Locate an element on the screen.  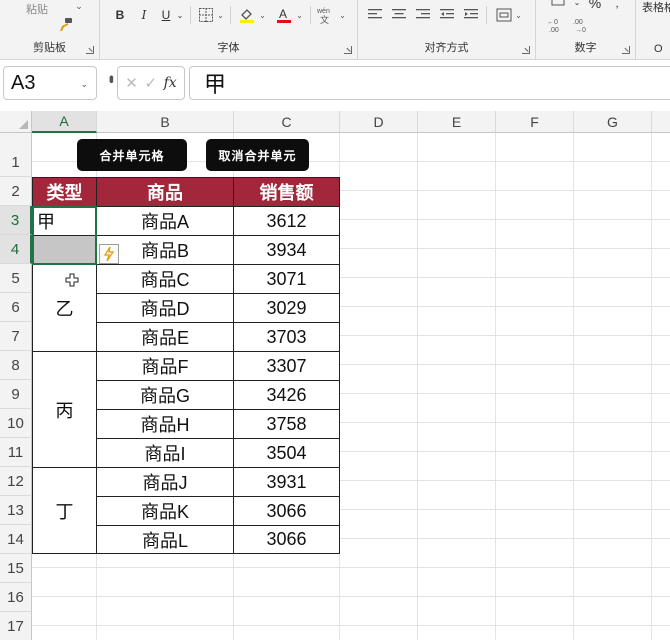
currency-icon is located at coordinates (558, 4).